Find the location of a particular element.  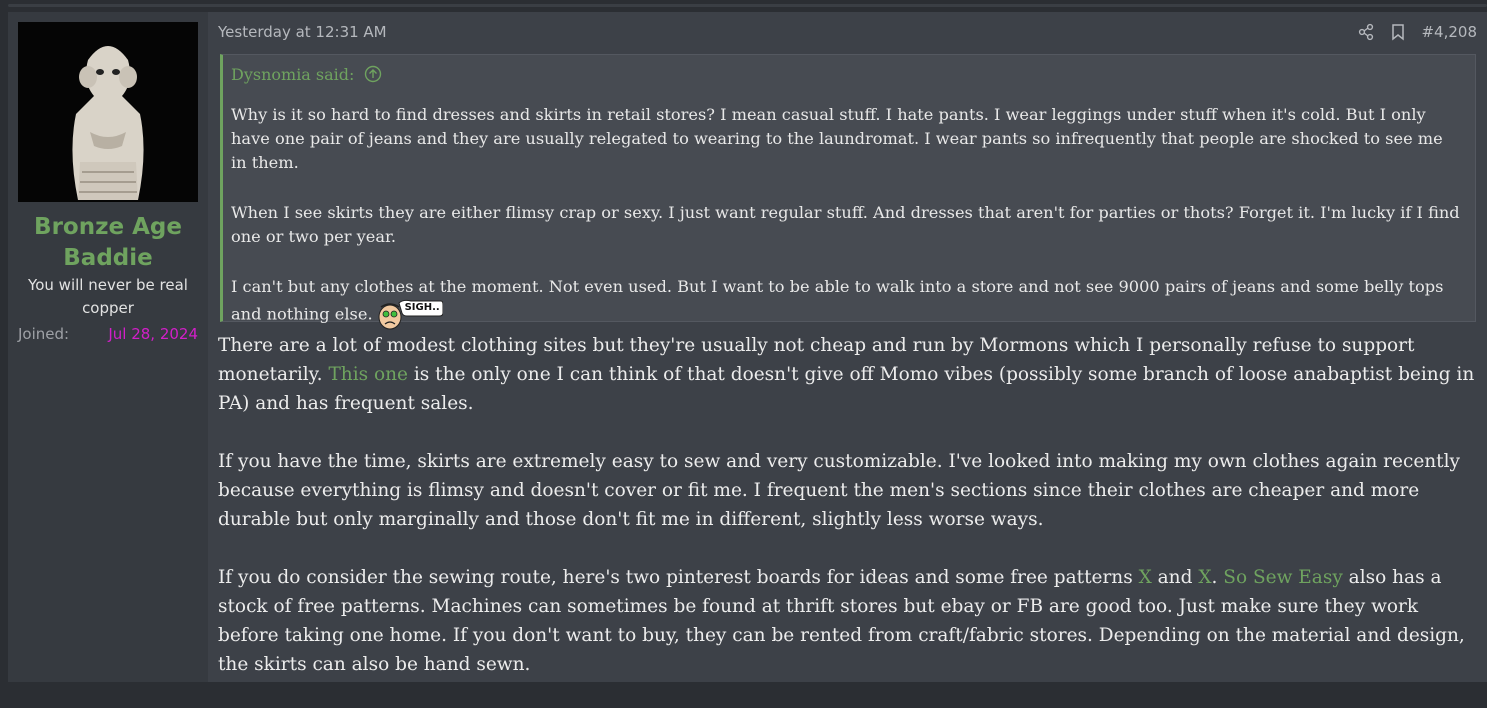

username: Bronze Age Baddie is located at coordinates (108, 243).